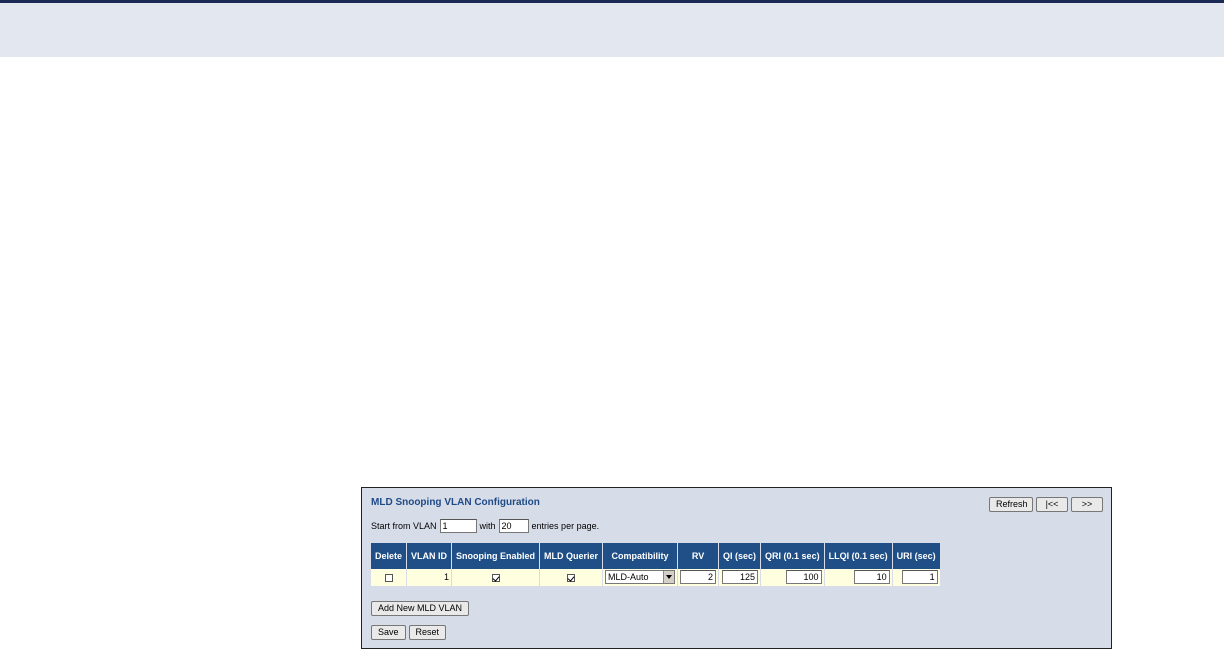 The height and width of the screenshot is (650, 1224). I want to click on cell-delete, so click(389, 578).